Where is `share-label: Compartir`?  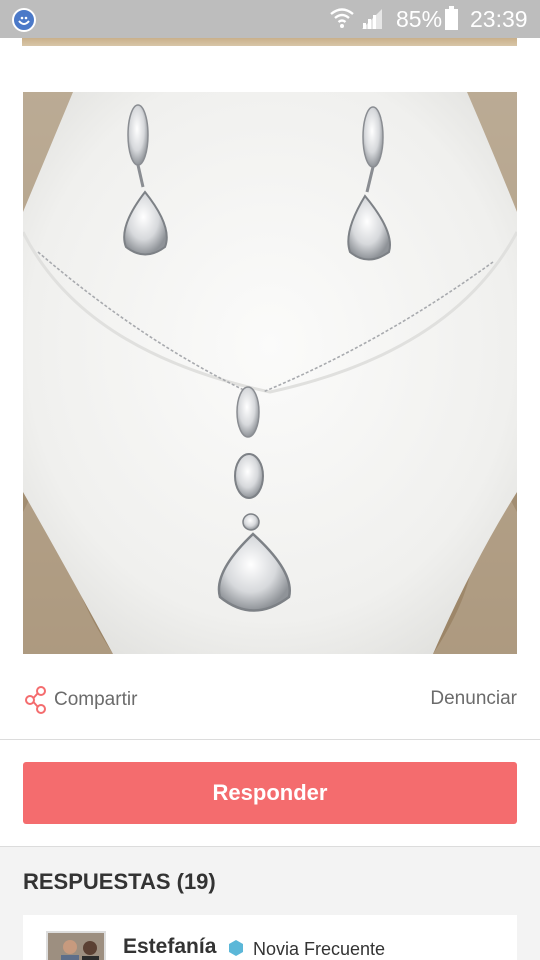 share-label: Compartir is located at coordinates (96, 699).